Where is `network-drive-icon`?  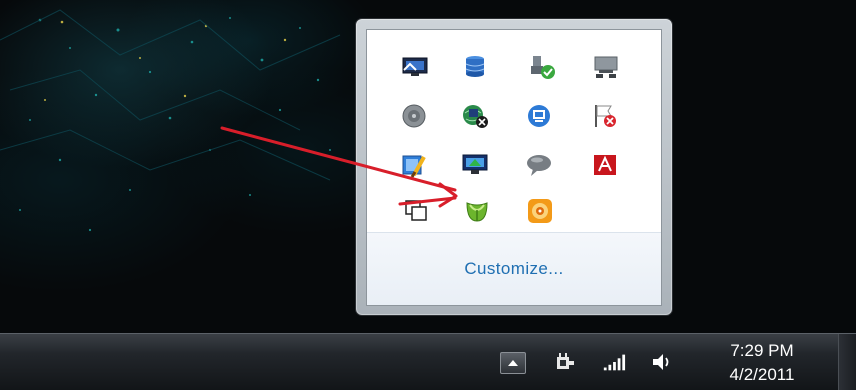
network-drive-icon is located at coordinates (606, 67).